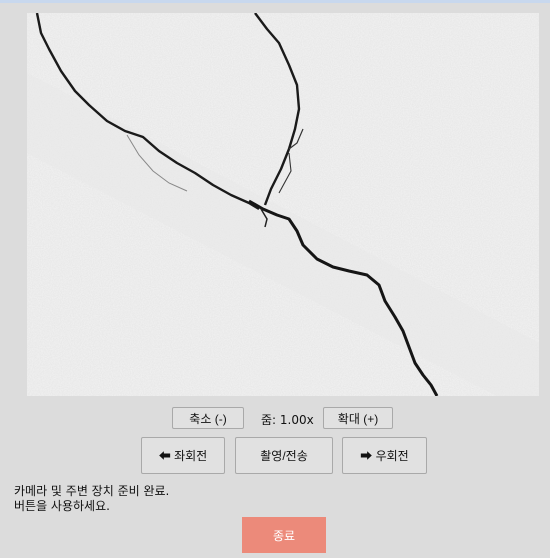 The width and height of the screenshot is (550, 558). What do you see at coordinates (284, 455) in the screenshot?
I see `capture-send-button: 촬영/전송` at bounding box center [284, 455].